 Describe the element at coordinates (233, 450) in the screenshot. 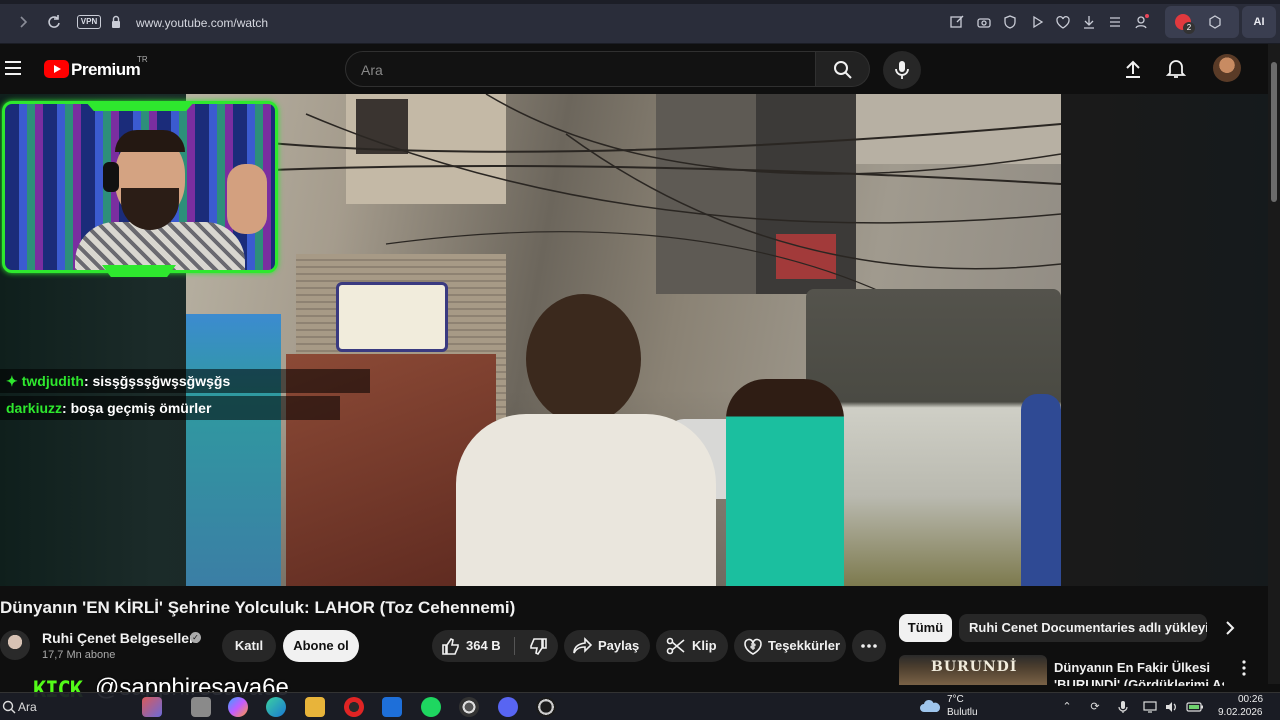

I see `rickshaw` at that location.